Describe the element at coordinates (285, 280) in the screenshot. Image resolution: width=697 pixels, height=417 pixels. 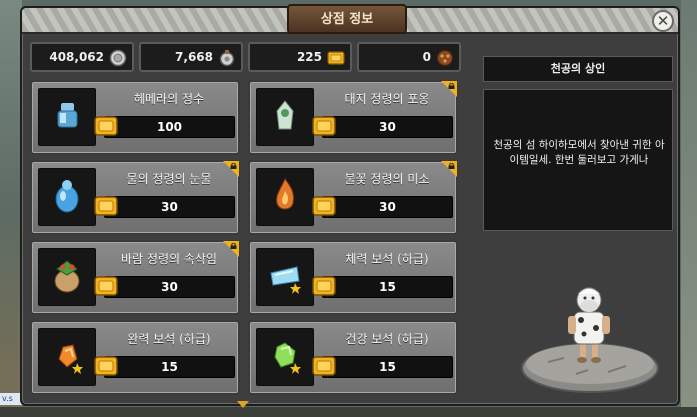
I see `stamina-gem-icon` at that location.